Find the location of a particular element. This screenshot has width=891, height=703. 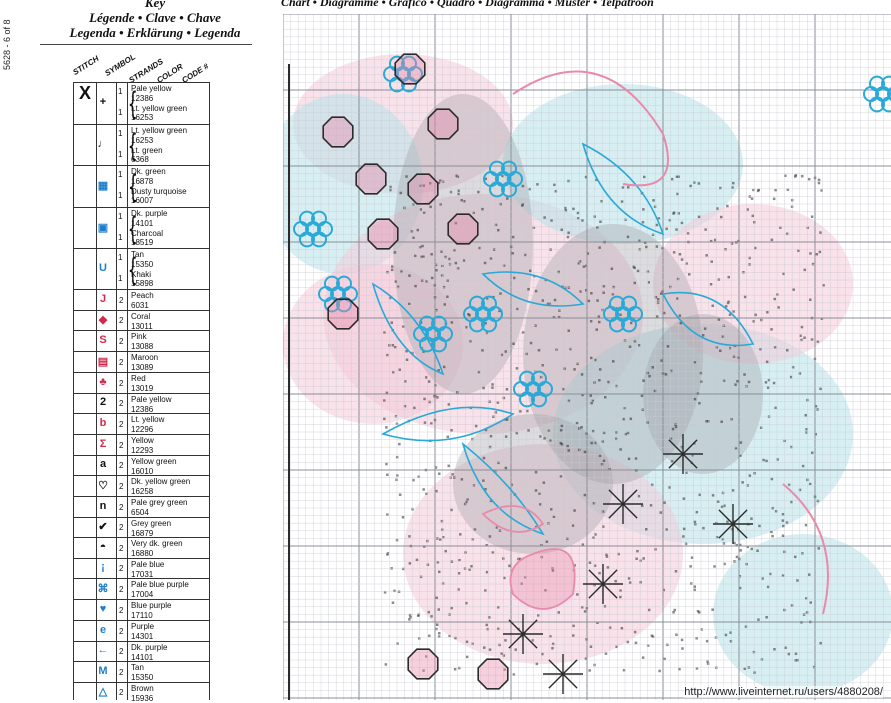

color-name: Lt. yellow is located at coordinates (148, 419).